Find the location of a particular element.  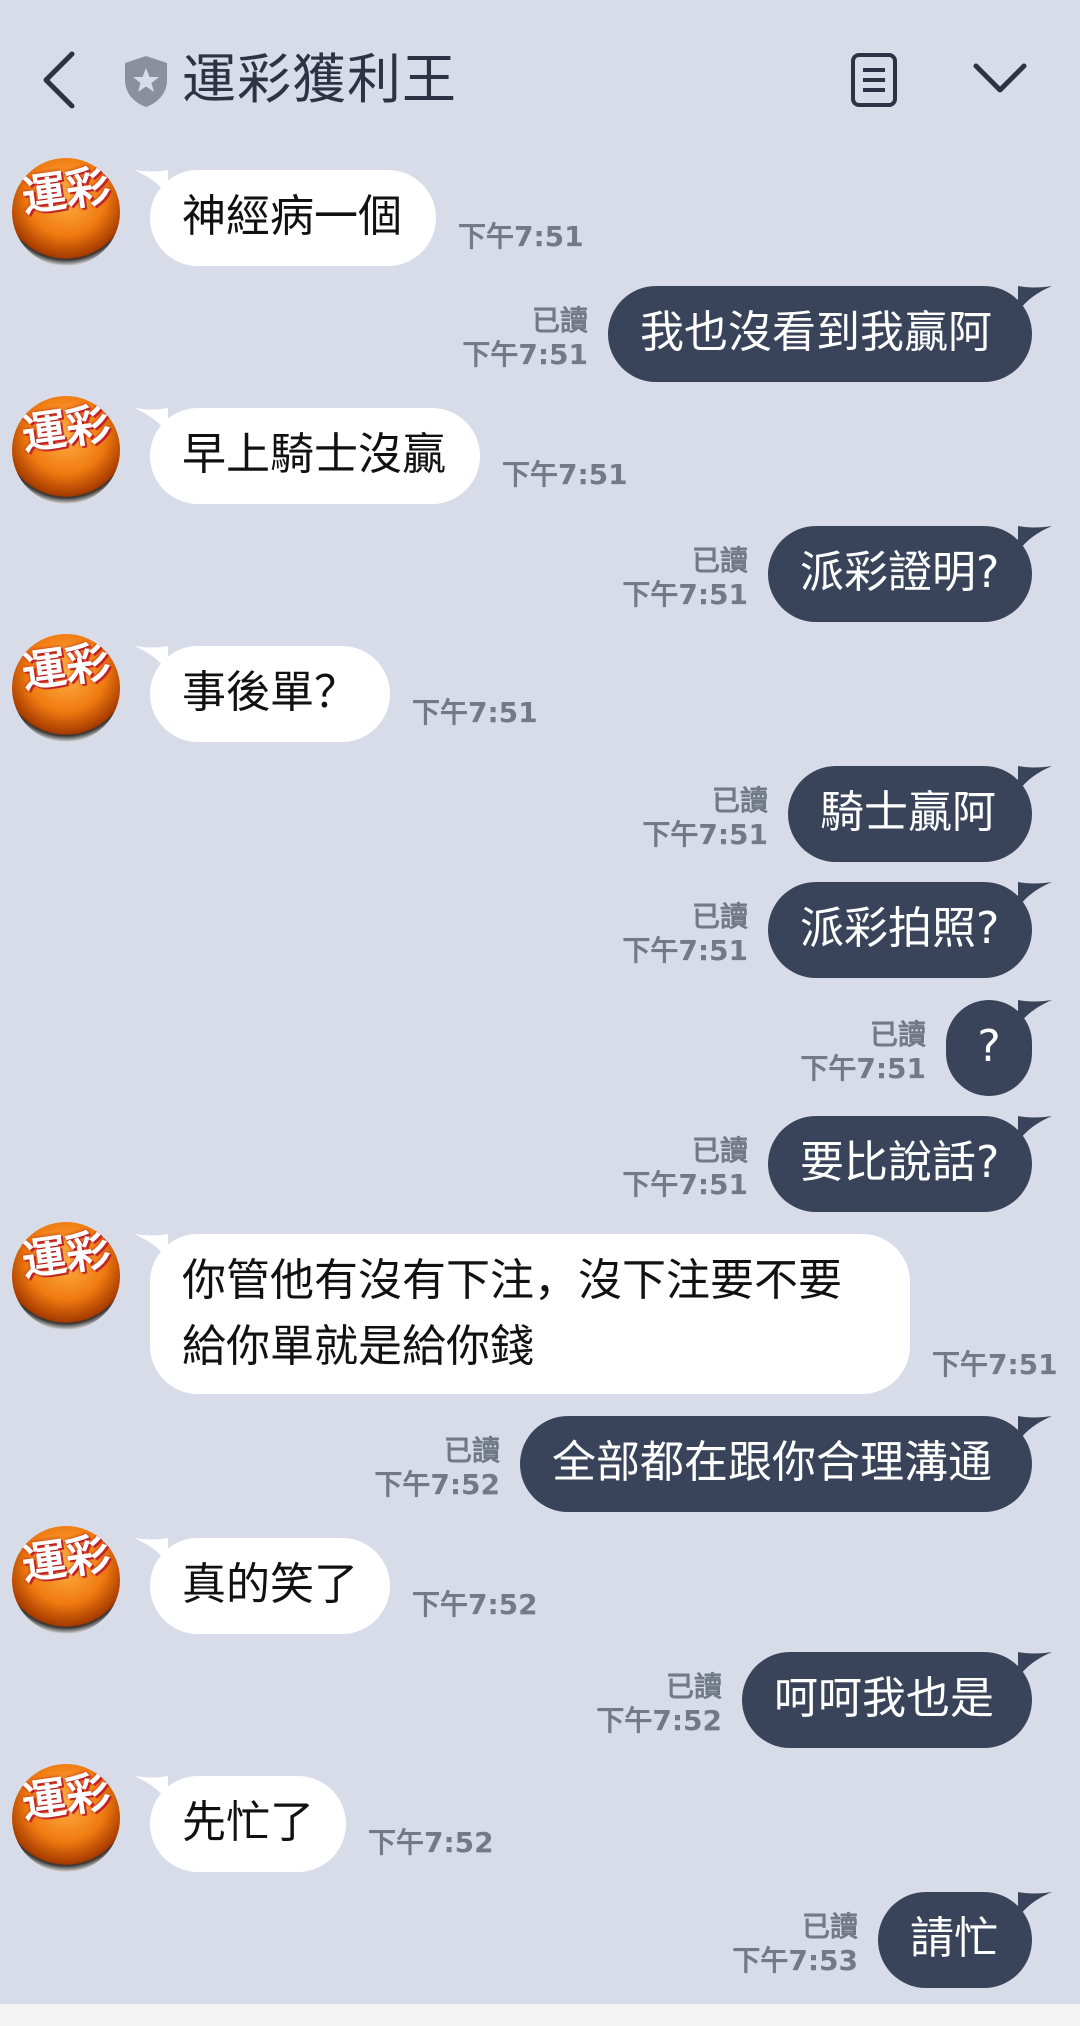

message-timestamp: 下午7:53 is located at coordinates (795, 1960).